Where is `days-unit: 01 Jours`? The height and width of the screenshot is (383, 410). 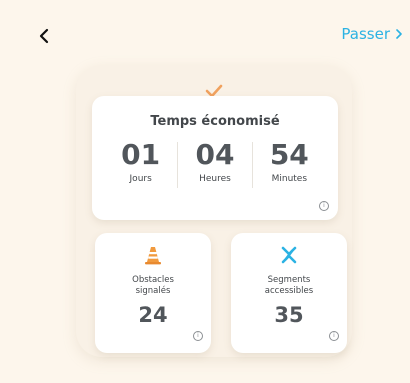
days-unit: 01 Jours is located at coordinates (140, 161).